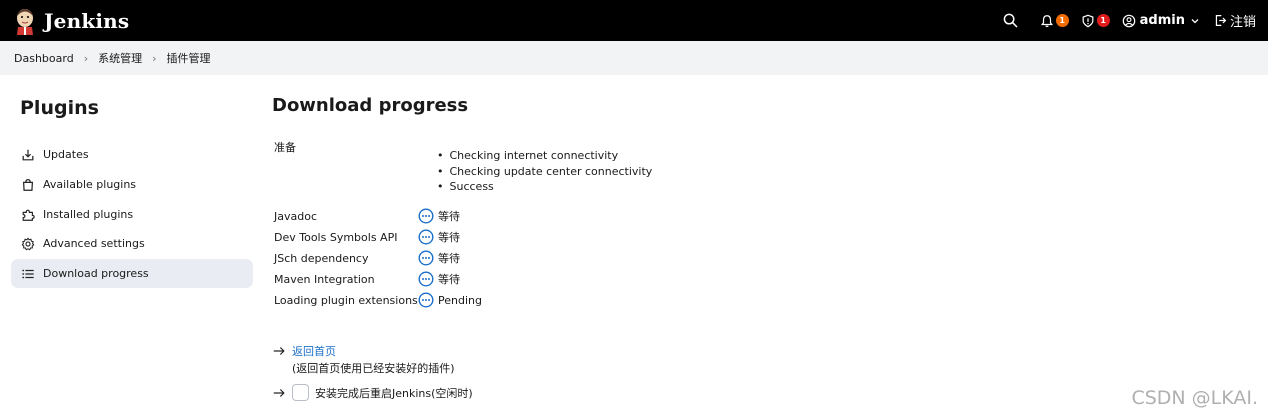 This screenshot has width=1268, height=417. I want to click on gear-icon, so click(28, 243).